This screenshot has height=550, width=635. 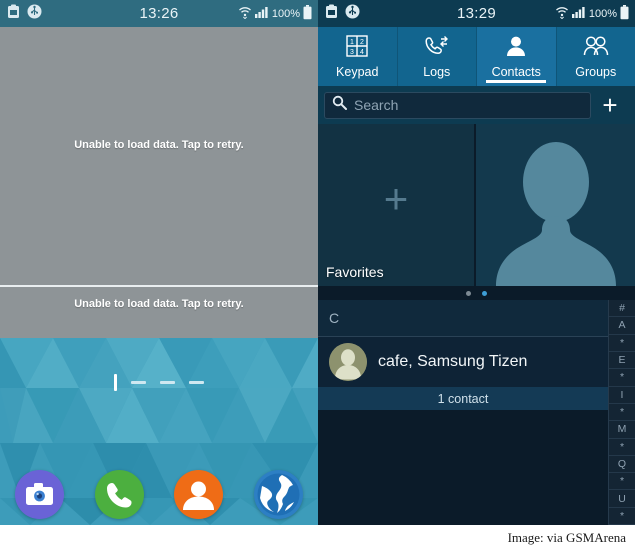 I want to click on search-placeholder: Search, so click(x=376, y=105).